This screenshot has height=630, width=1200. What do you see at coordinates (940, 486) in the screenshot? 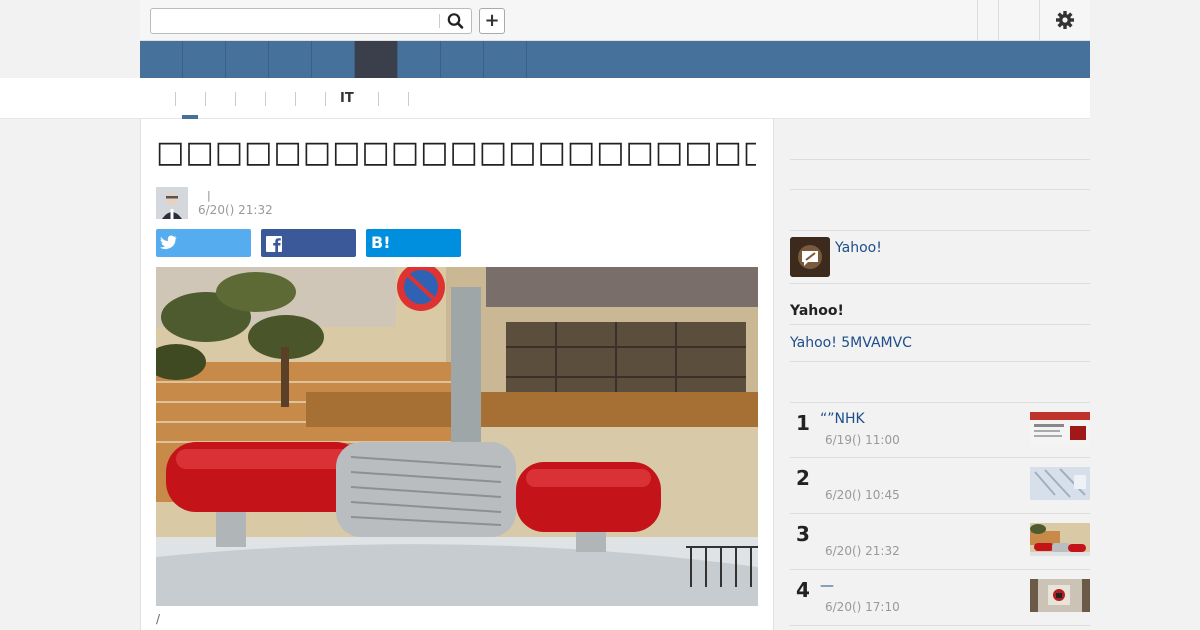
I see `ranking-item: 2 6/20() 10:45` at bounding box center [940, 486].